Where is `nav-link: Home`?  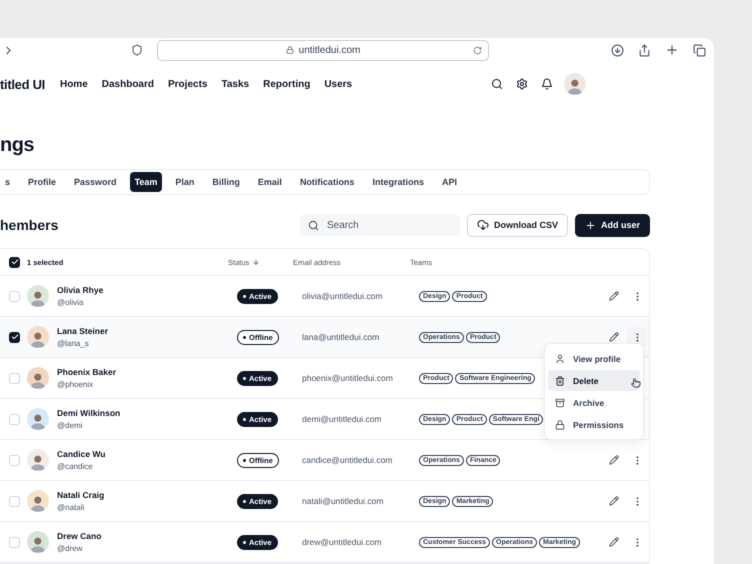
nav-link: Home is located at coordinates (74, 84).